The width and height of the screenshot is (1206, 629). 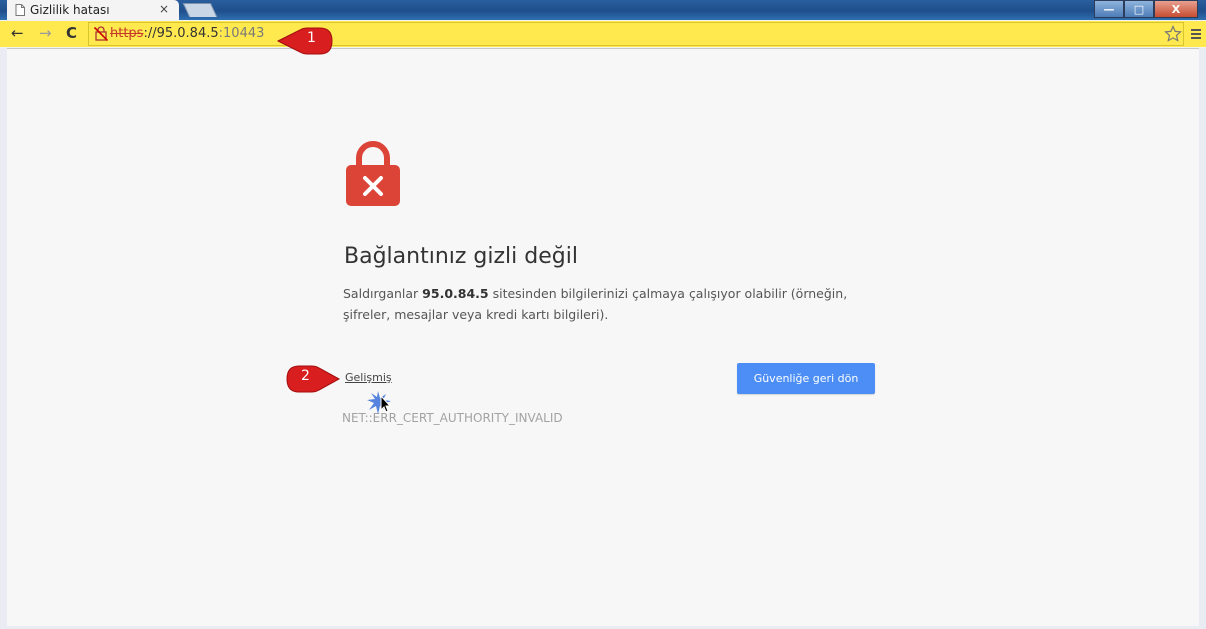 What do you see at coordinates (379, 402) in the screenshot?
I see `mouse-cursor-icon` at bounding box center [379, 402].